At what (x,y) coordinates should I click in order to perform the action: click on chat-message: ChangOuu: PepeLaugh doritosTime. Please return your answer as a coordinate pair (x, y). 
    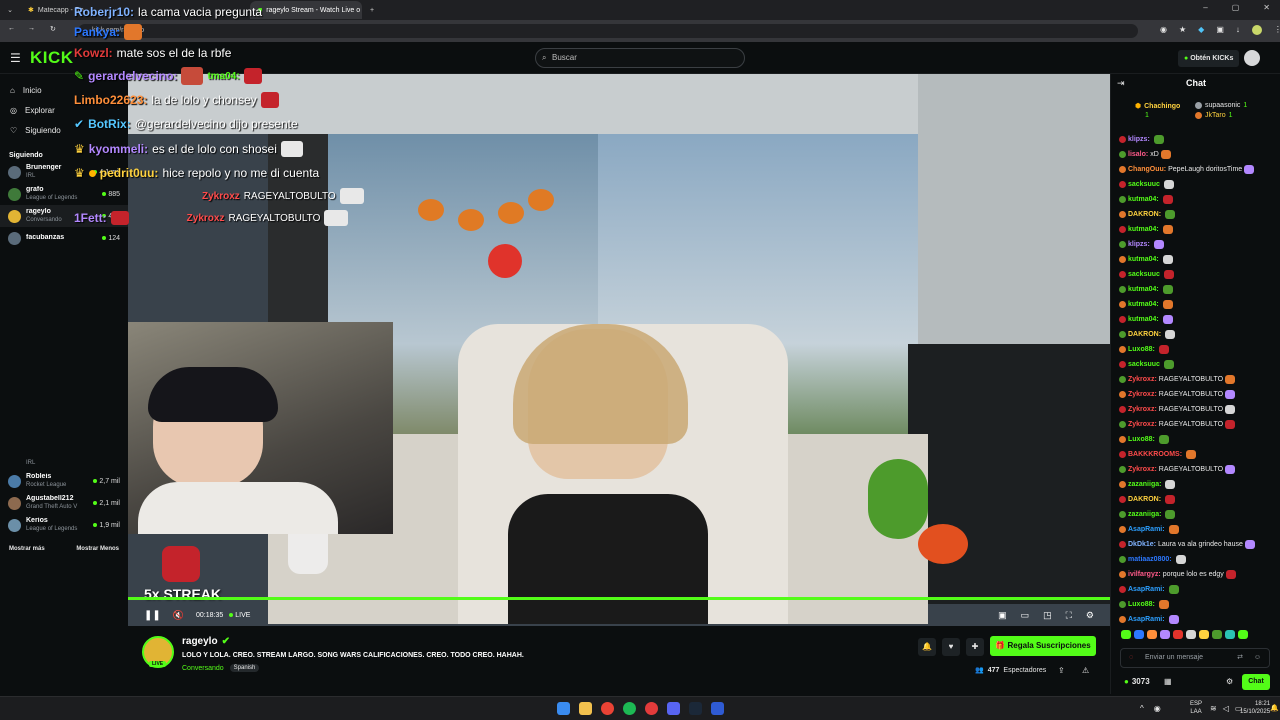
    Looking at the image, I should click on (1199, 169).